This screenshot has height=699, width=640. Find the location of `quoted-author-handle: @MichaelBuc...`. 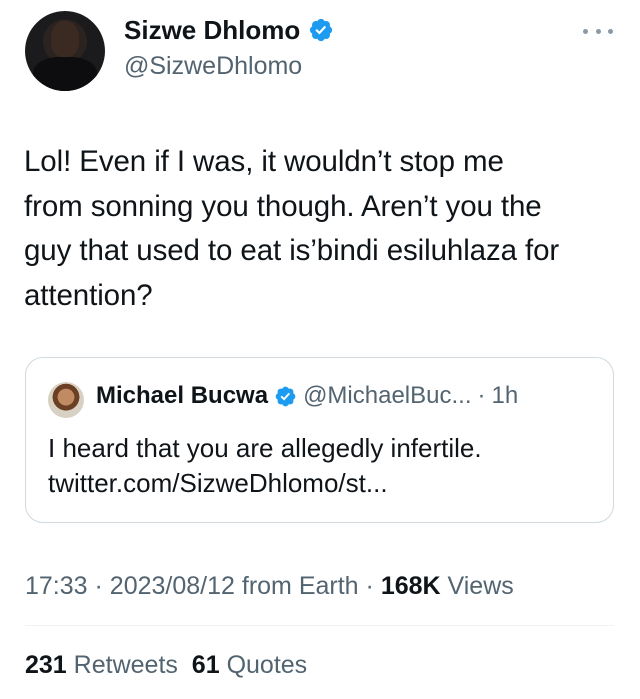

quoted-author-handle: @MichaelBuc... is located at coordinates (387, 395).